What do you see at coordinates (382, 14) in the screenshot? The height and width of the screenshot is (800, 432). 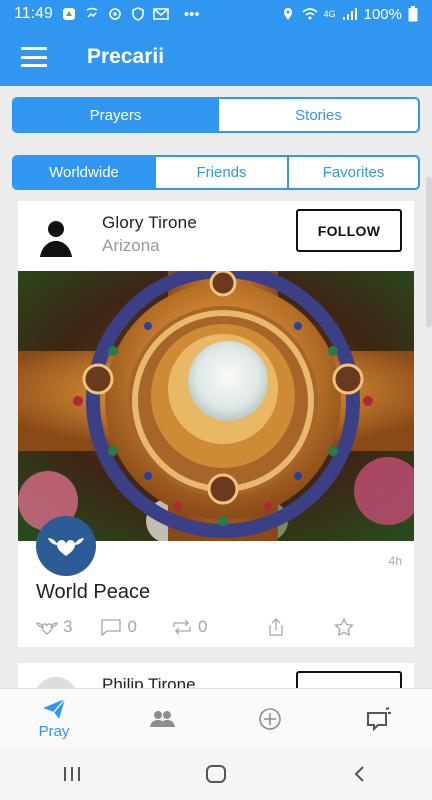 I see `battery-percent: 100%` at bounding box center [382, 14].